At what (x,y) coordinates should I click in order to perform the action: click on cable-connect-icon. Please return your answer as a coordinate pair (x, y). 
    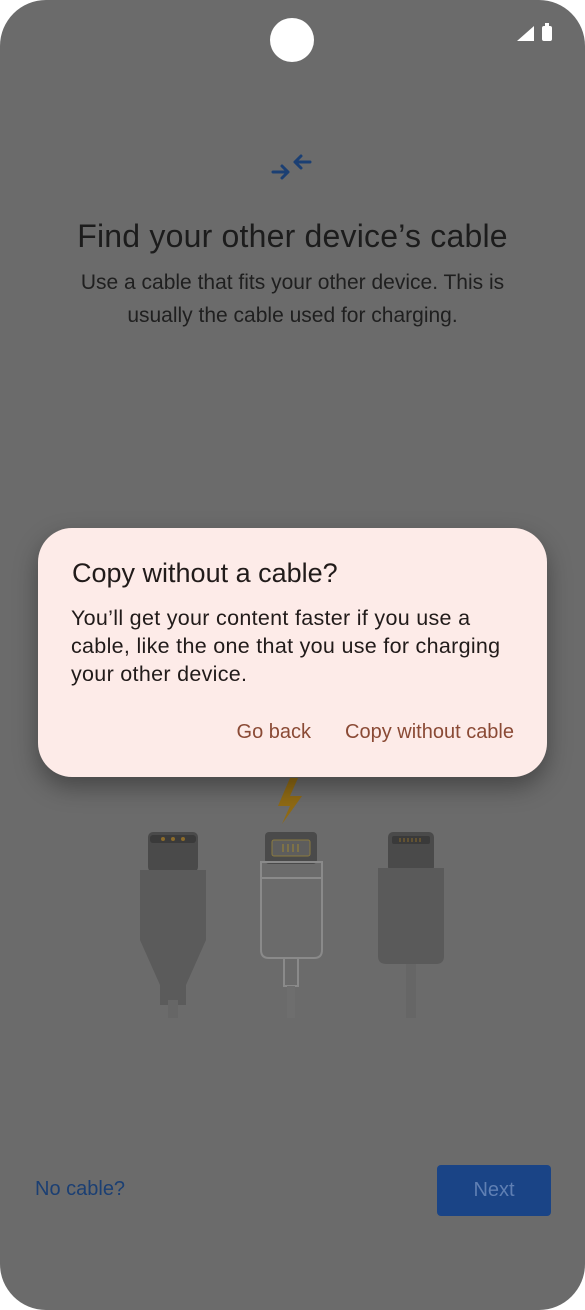
    Looking at the image, I should click on (291, 167).